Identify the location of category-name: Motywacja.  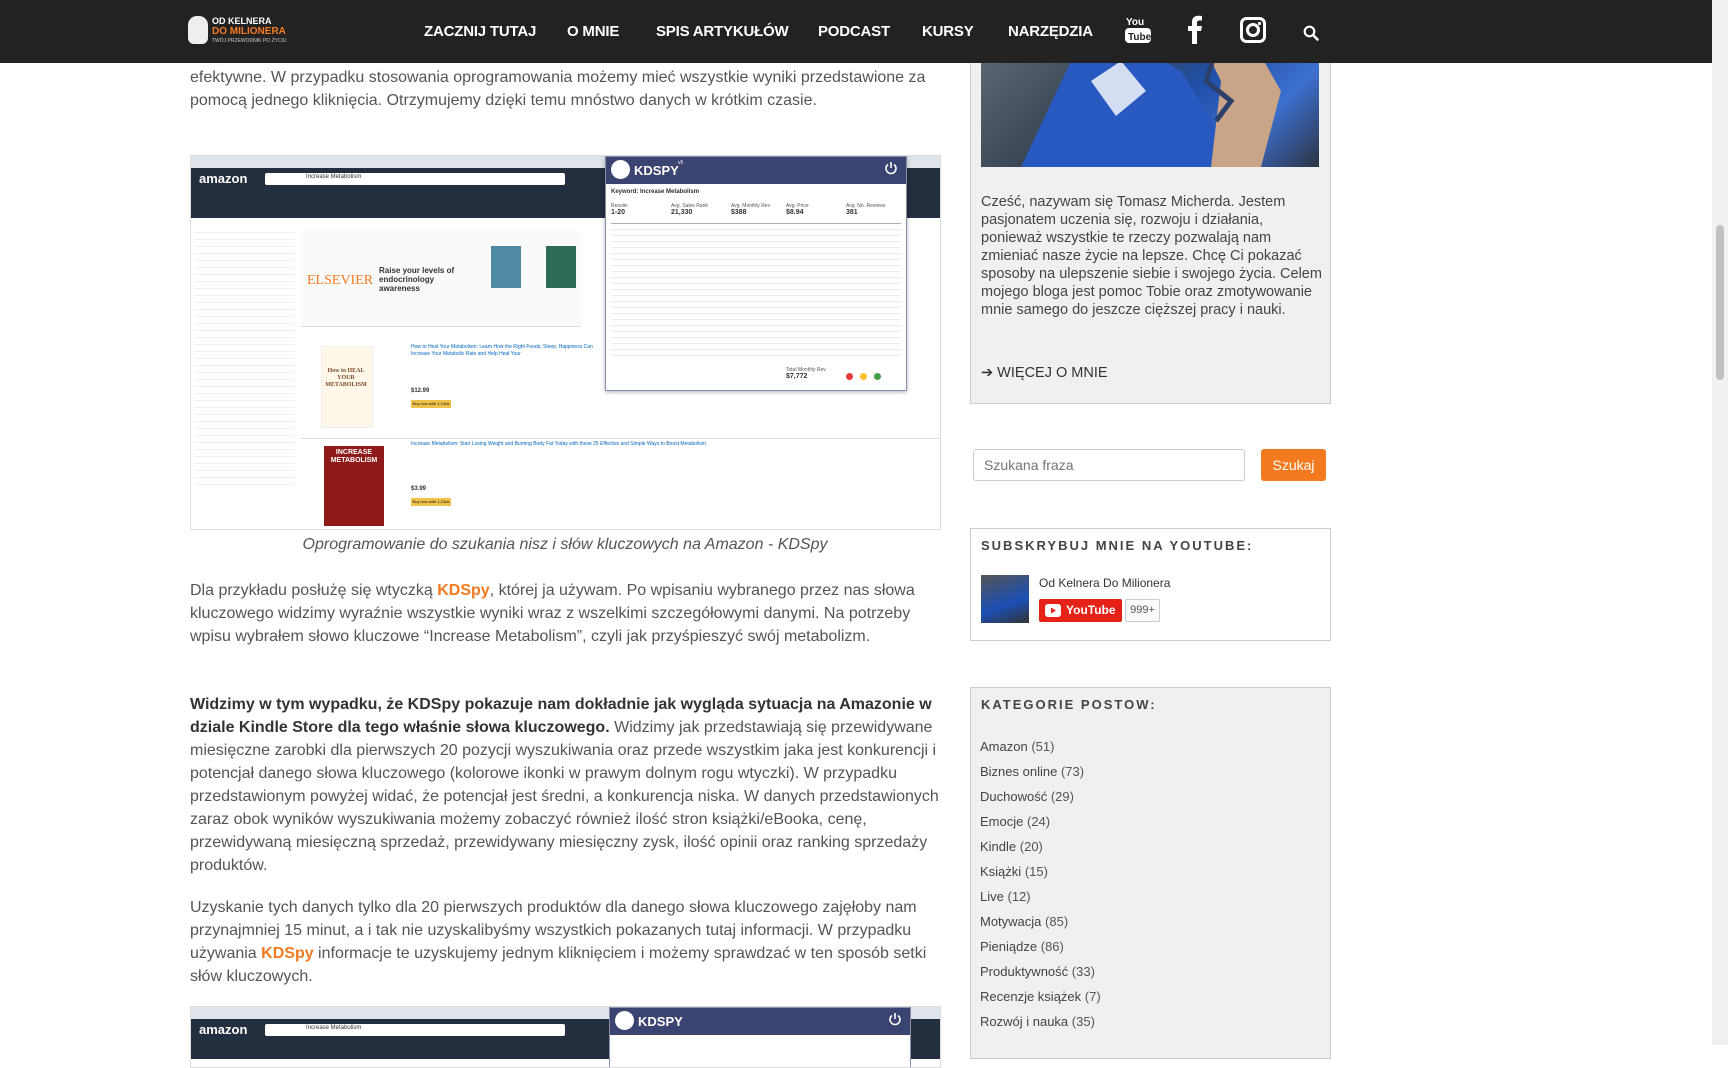
(1010, 921).